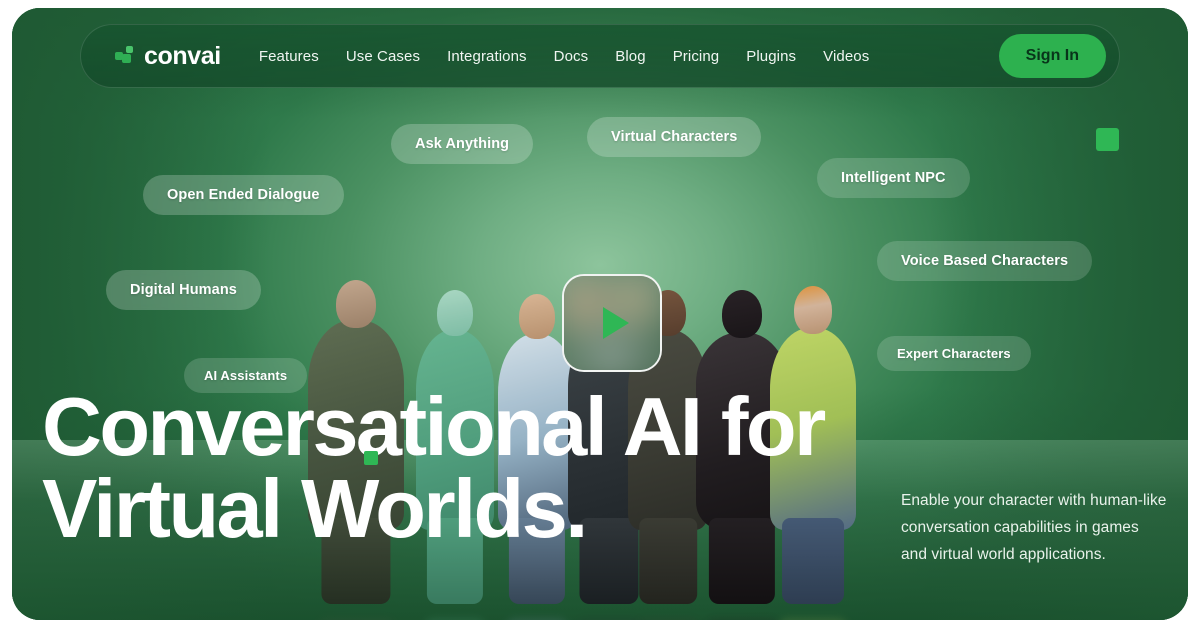 This screenshot has width=1200, height=628. What do you see at coordinates (243, 195) in the screenshot?
I see `pill-open-ended-dialogue: Open Ended Dialogue` at bounding box center [243, 195].